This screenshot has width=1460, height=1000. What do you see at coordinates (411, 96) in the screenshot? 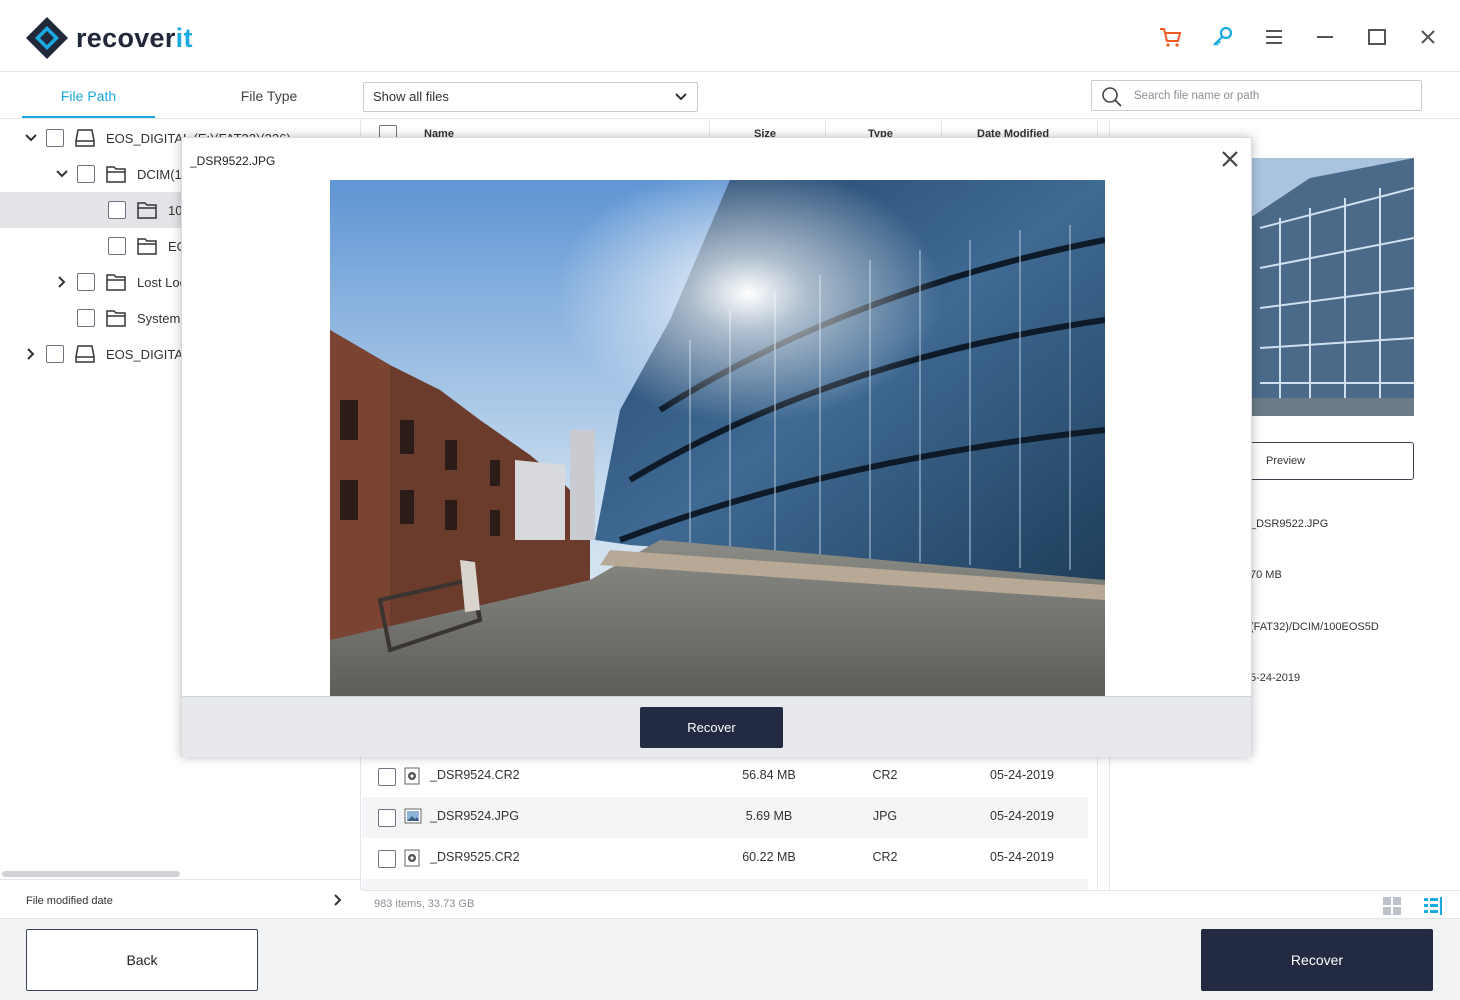
I see `file-filter-value: Show all files` at bounding box center [411, 96].